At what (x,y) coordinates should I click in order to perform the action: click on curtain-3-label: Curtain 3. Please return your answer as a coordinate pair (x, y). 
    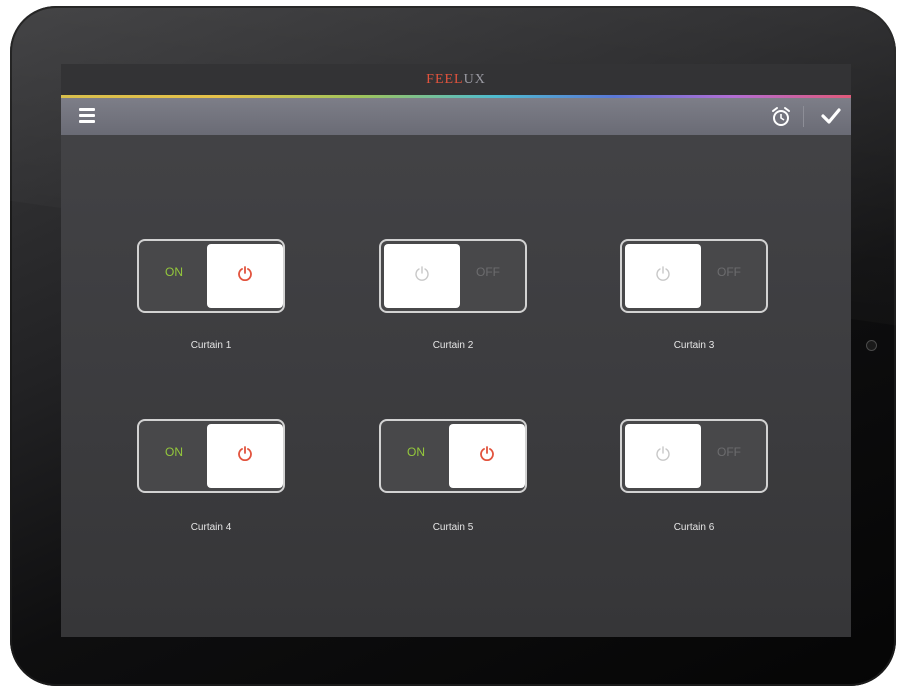
    Looking at the image, I should click on (694, 345).